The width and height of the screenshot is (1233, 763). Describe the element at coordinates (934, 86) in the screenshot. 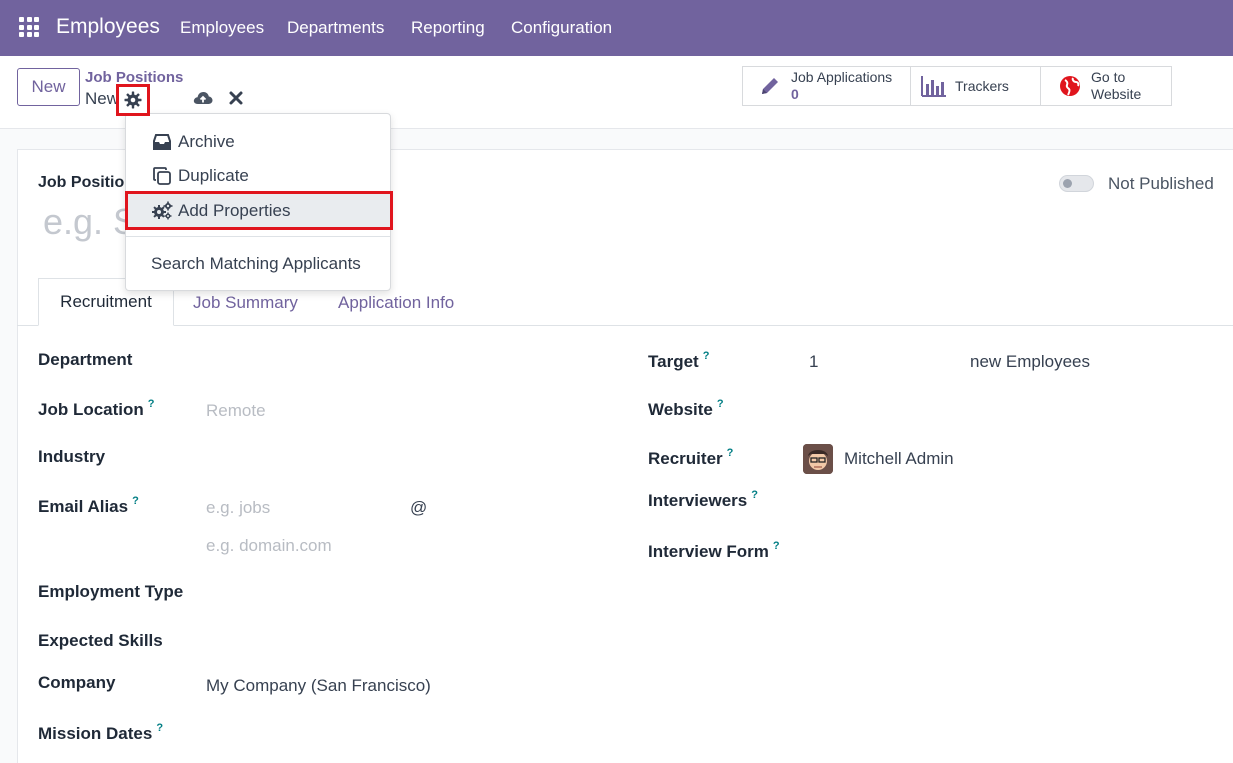

I see `bar-chart-icon` at that location.